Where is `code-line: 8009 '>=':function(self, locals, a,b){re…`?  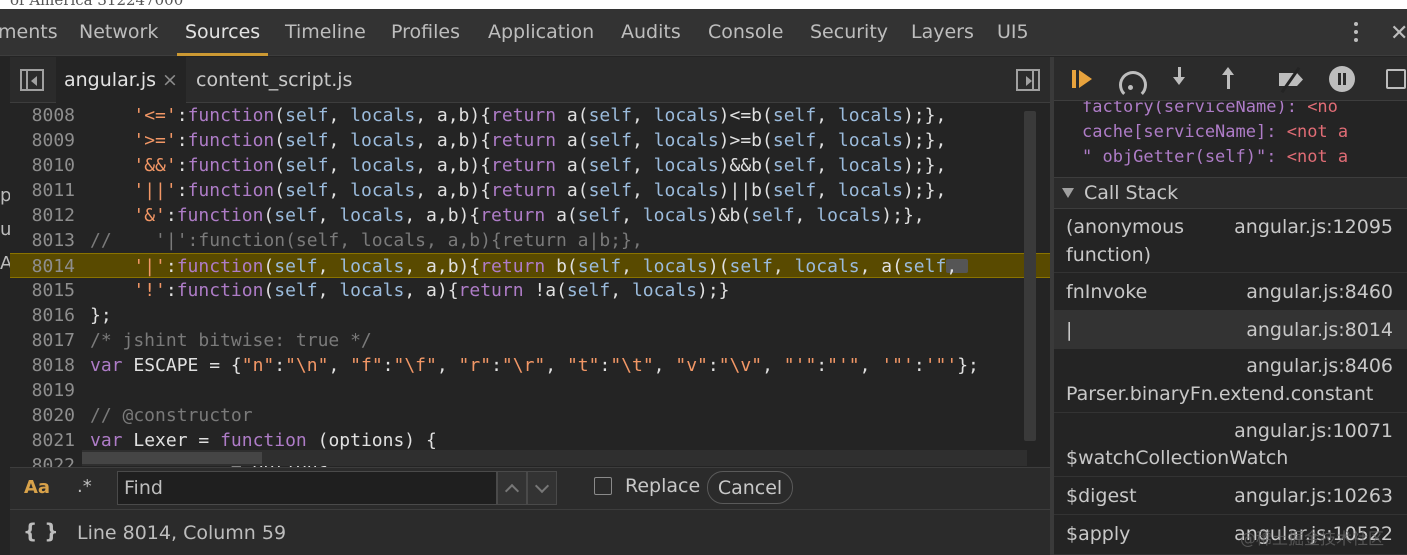
code-line: 8009 '>=':function(self, locals, a,b){re… is located at coordinates (530, 140).